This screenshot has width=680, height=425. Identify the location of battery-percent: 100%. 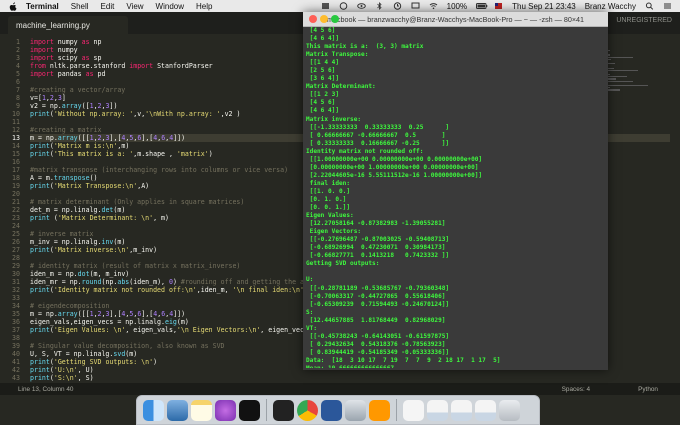
(457, 6).